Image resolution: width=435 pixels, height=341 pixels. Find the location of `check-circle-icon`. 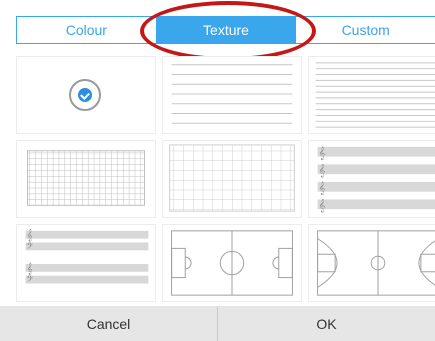

check-circle-icon is located at coordinates (85, 95).